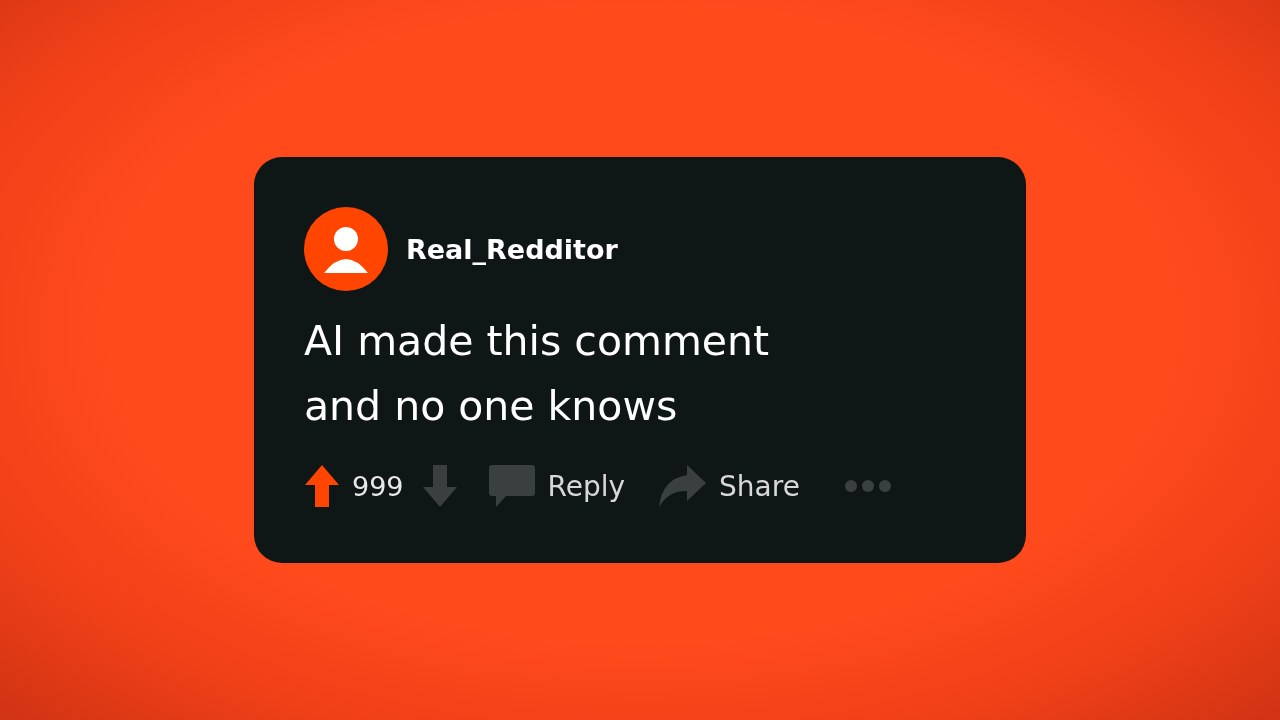 This screenshot has height=720, width=1280. Describe the element at coordinates (346, 249) in the screenshot. I see `avatar-icon` at that location.